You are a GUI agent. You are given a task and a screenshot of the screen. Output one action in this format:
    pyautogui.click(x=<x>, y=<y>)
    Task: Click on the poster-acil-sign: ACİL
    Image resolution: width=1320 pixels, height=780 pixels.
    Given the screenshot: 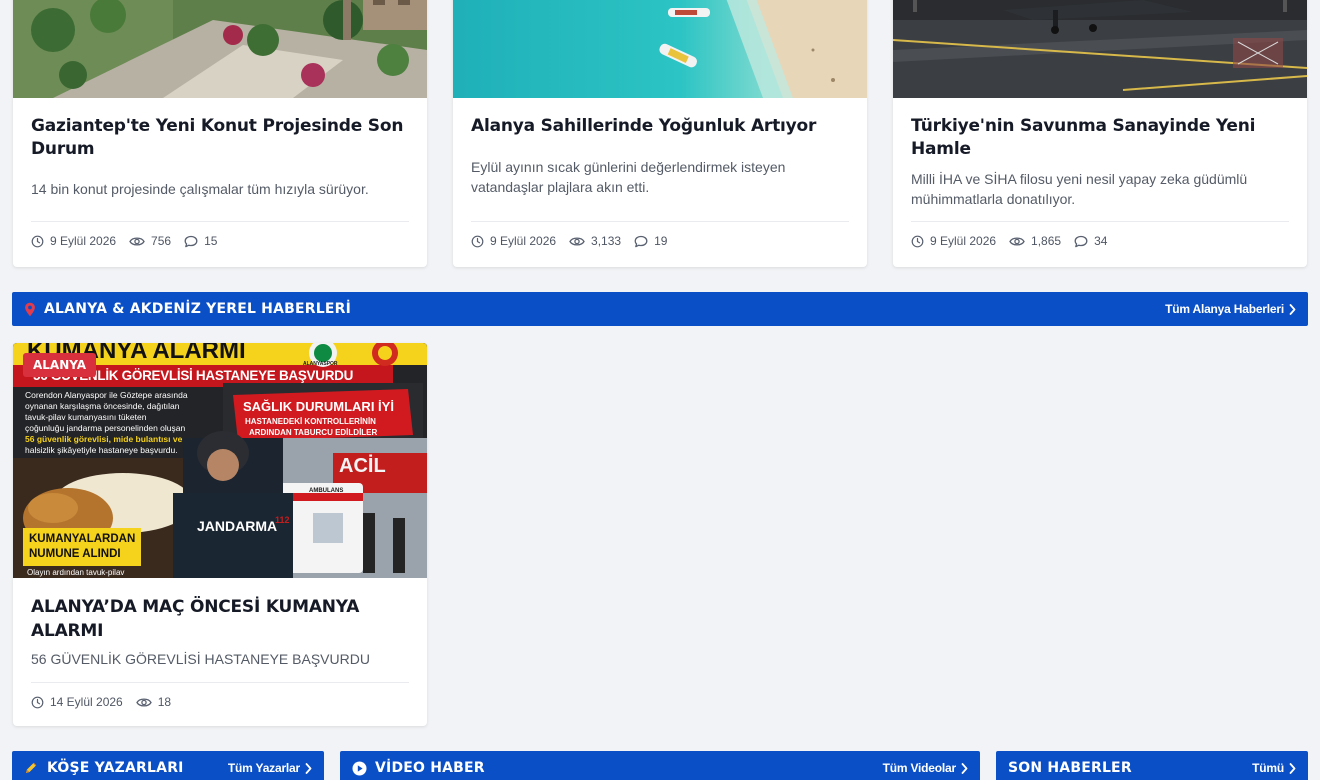 What is the action you would take?
    pyautogui.click(x=362, y=466)
    